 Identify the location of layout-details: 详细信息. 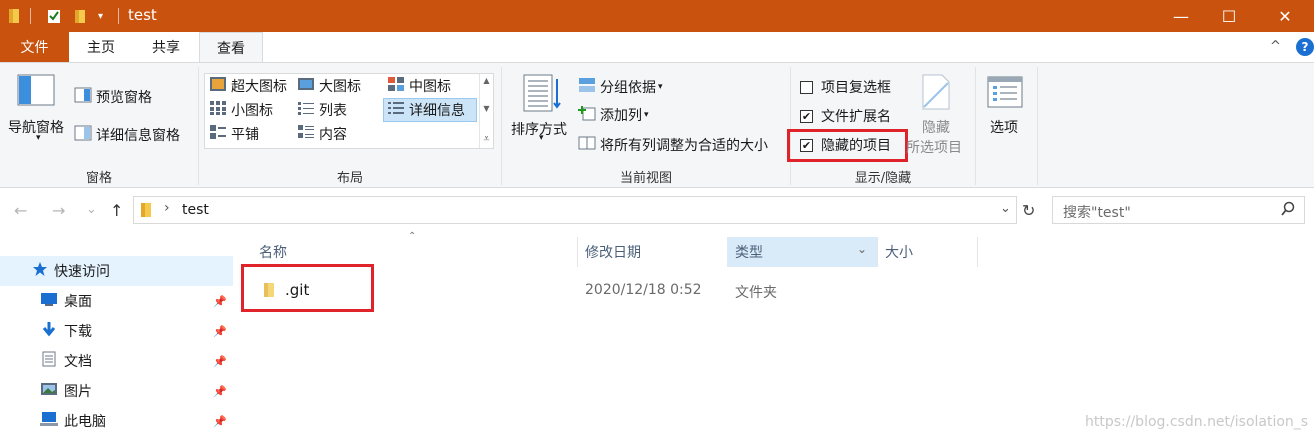
(426, 110).